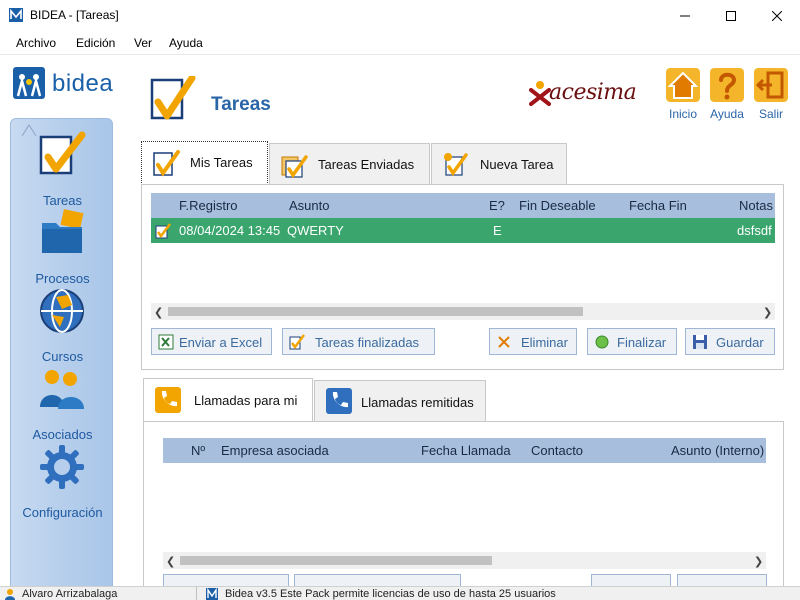  Describe the element at coordinates (504, 342) in the screenshot. I see `delete-x-icon` at that location.